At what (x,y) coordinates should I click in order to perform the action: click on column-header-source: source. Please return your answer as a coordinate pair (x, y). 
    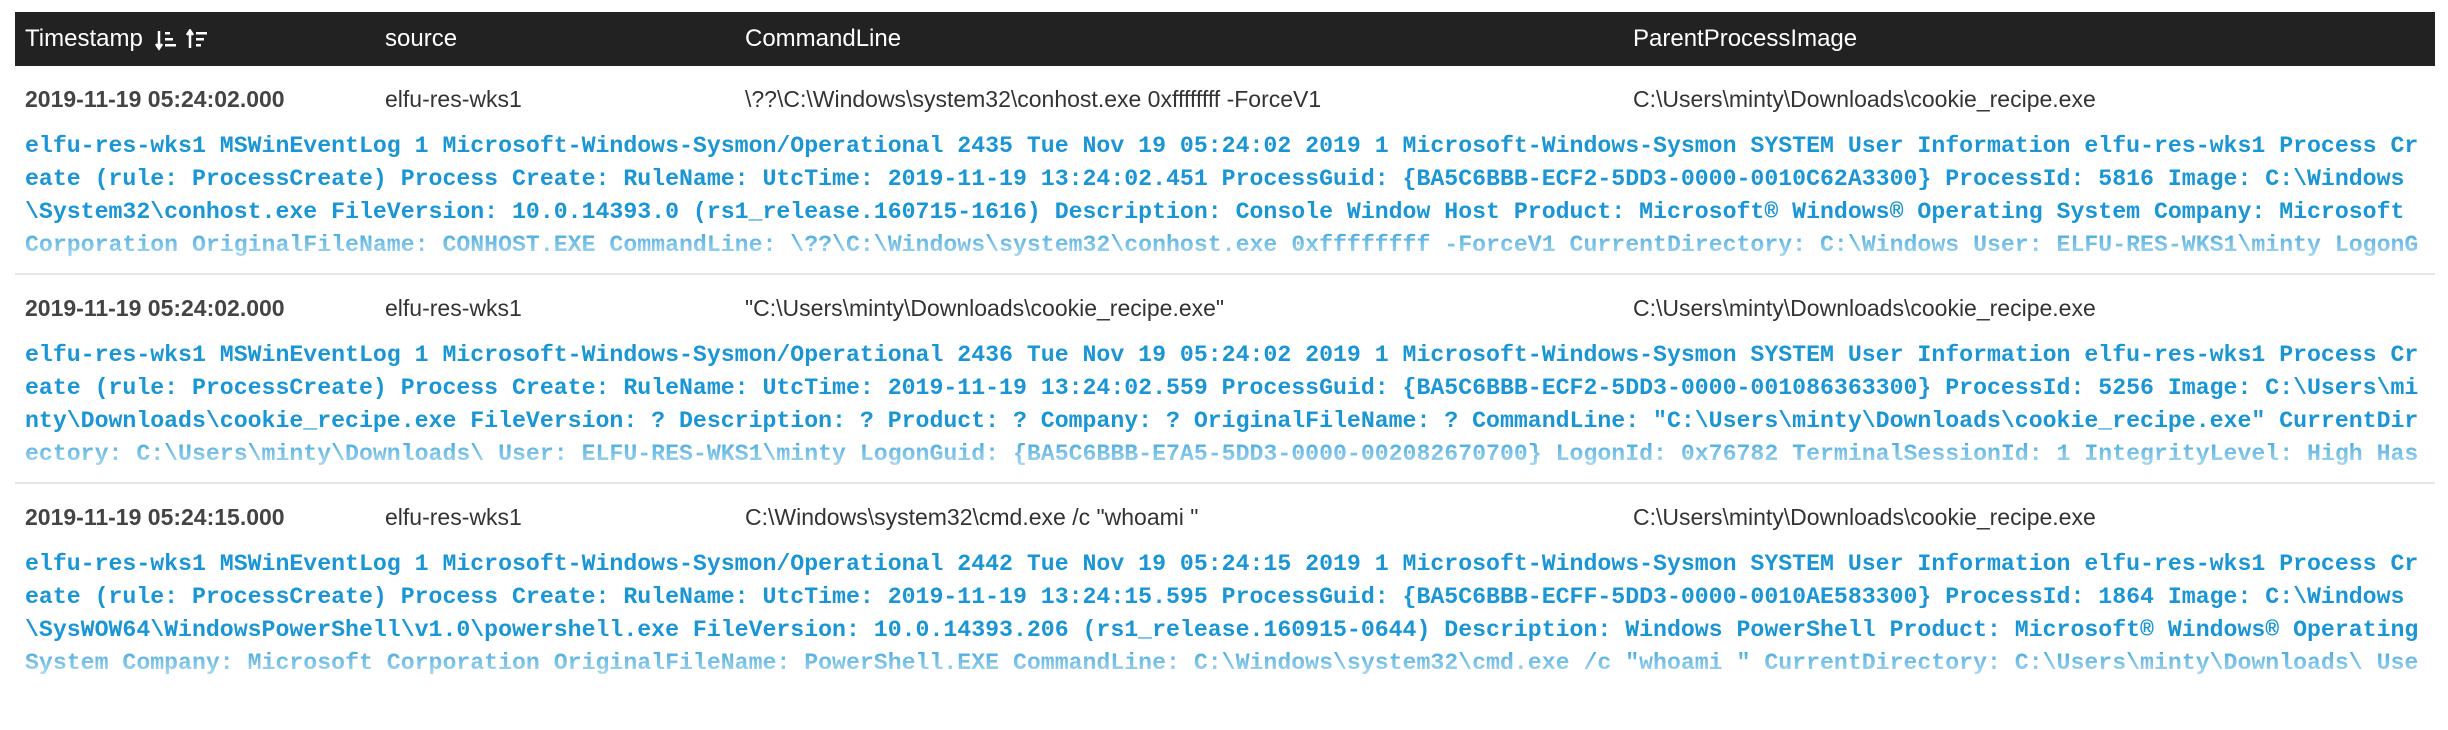
    Looking at the image, I should click on (421, 39).